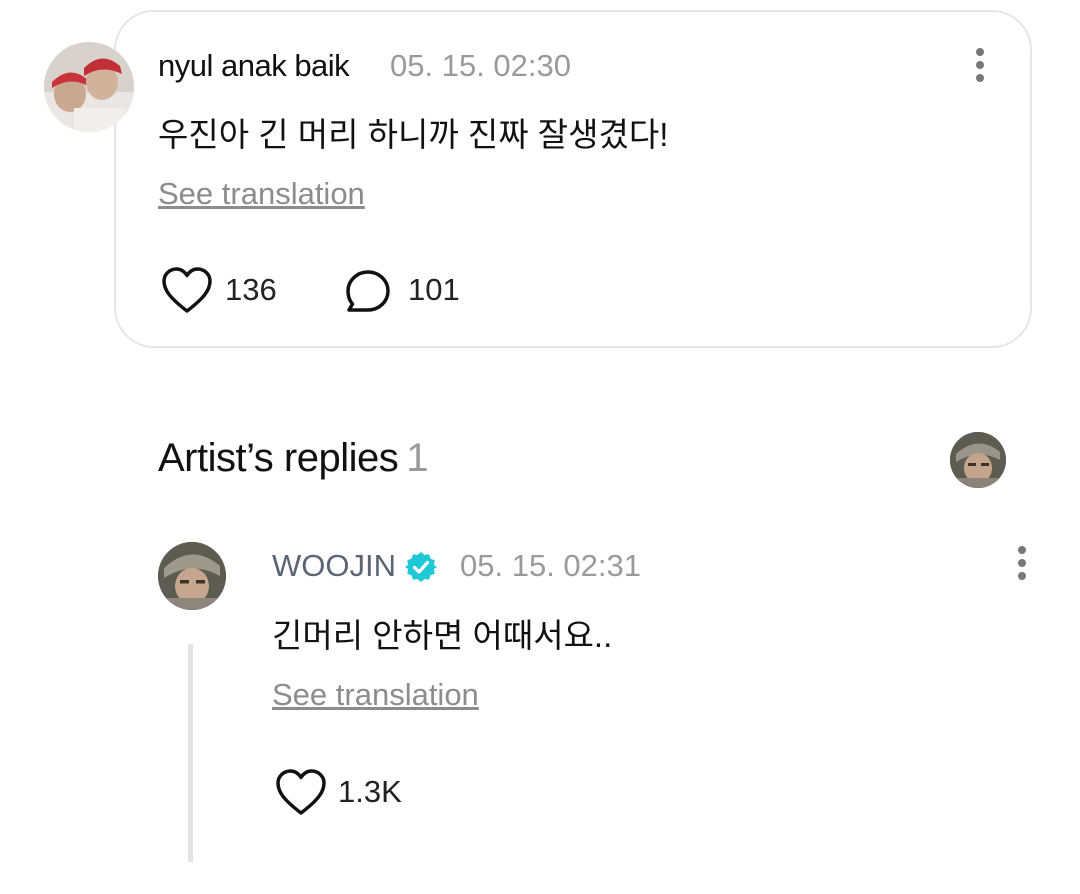  Describe the element at coordinates (334, 566) in the screenshot. I see `reply-author: WOOJIN` at that location.